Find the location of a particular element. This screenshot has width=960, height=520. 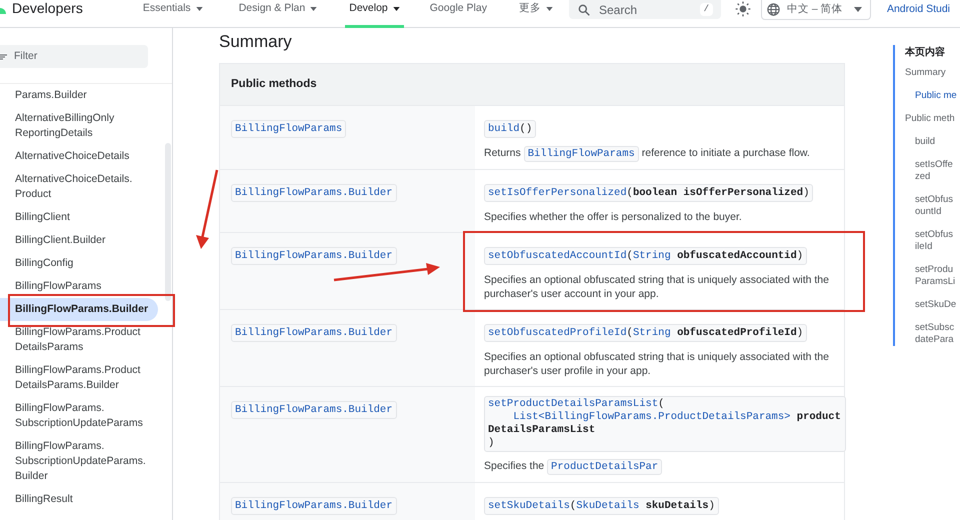

toc-link: setProdu ParamsLi is located at coordinates (932, 276).